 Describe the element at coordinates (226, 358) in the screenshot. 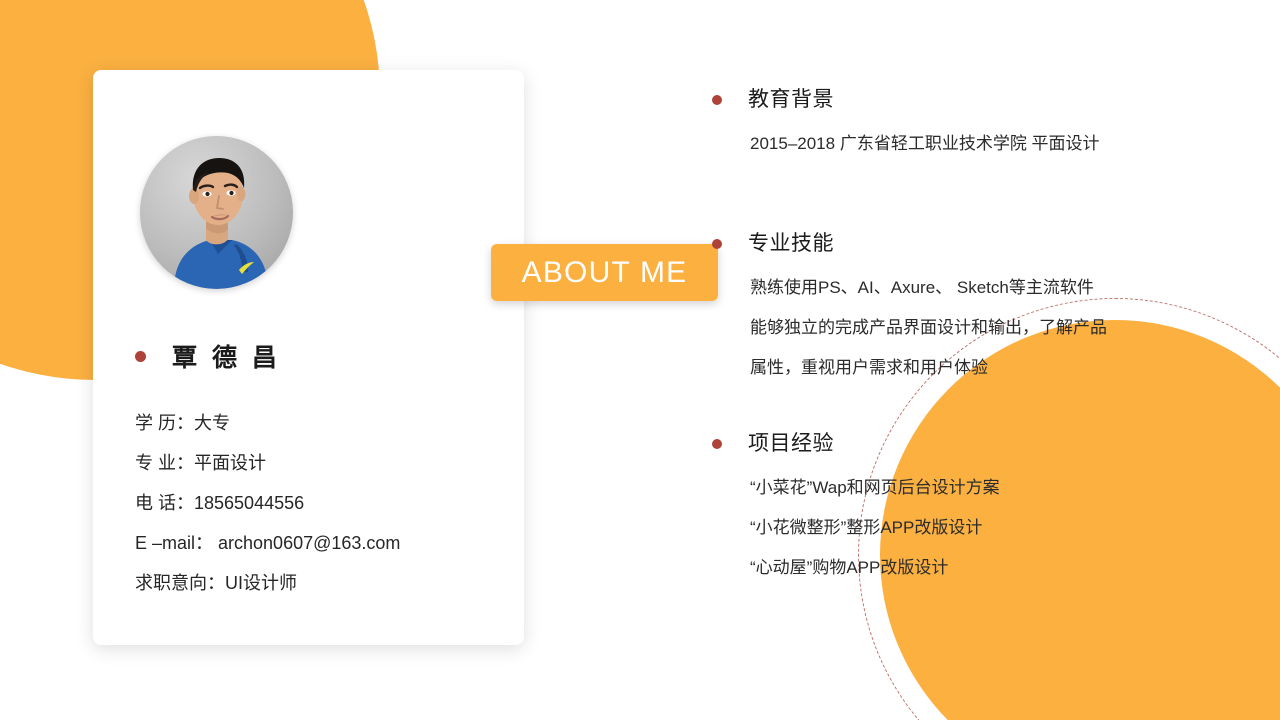

I see `profile-name: 覃 德 昌` at that location.